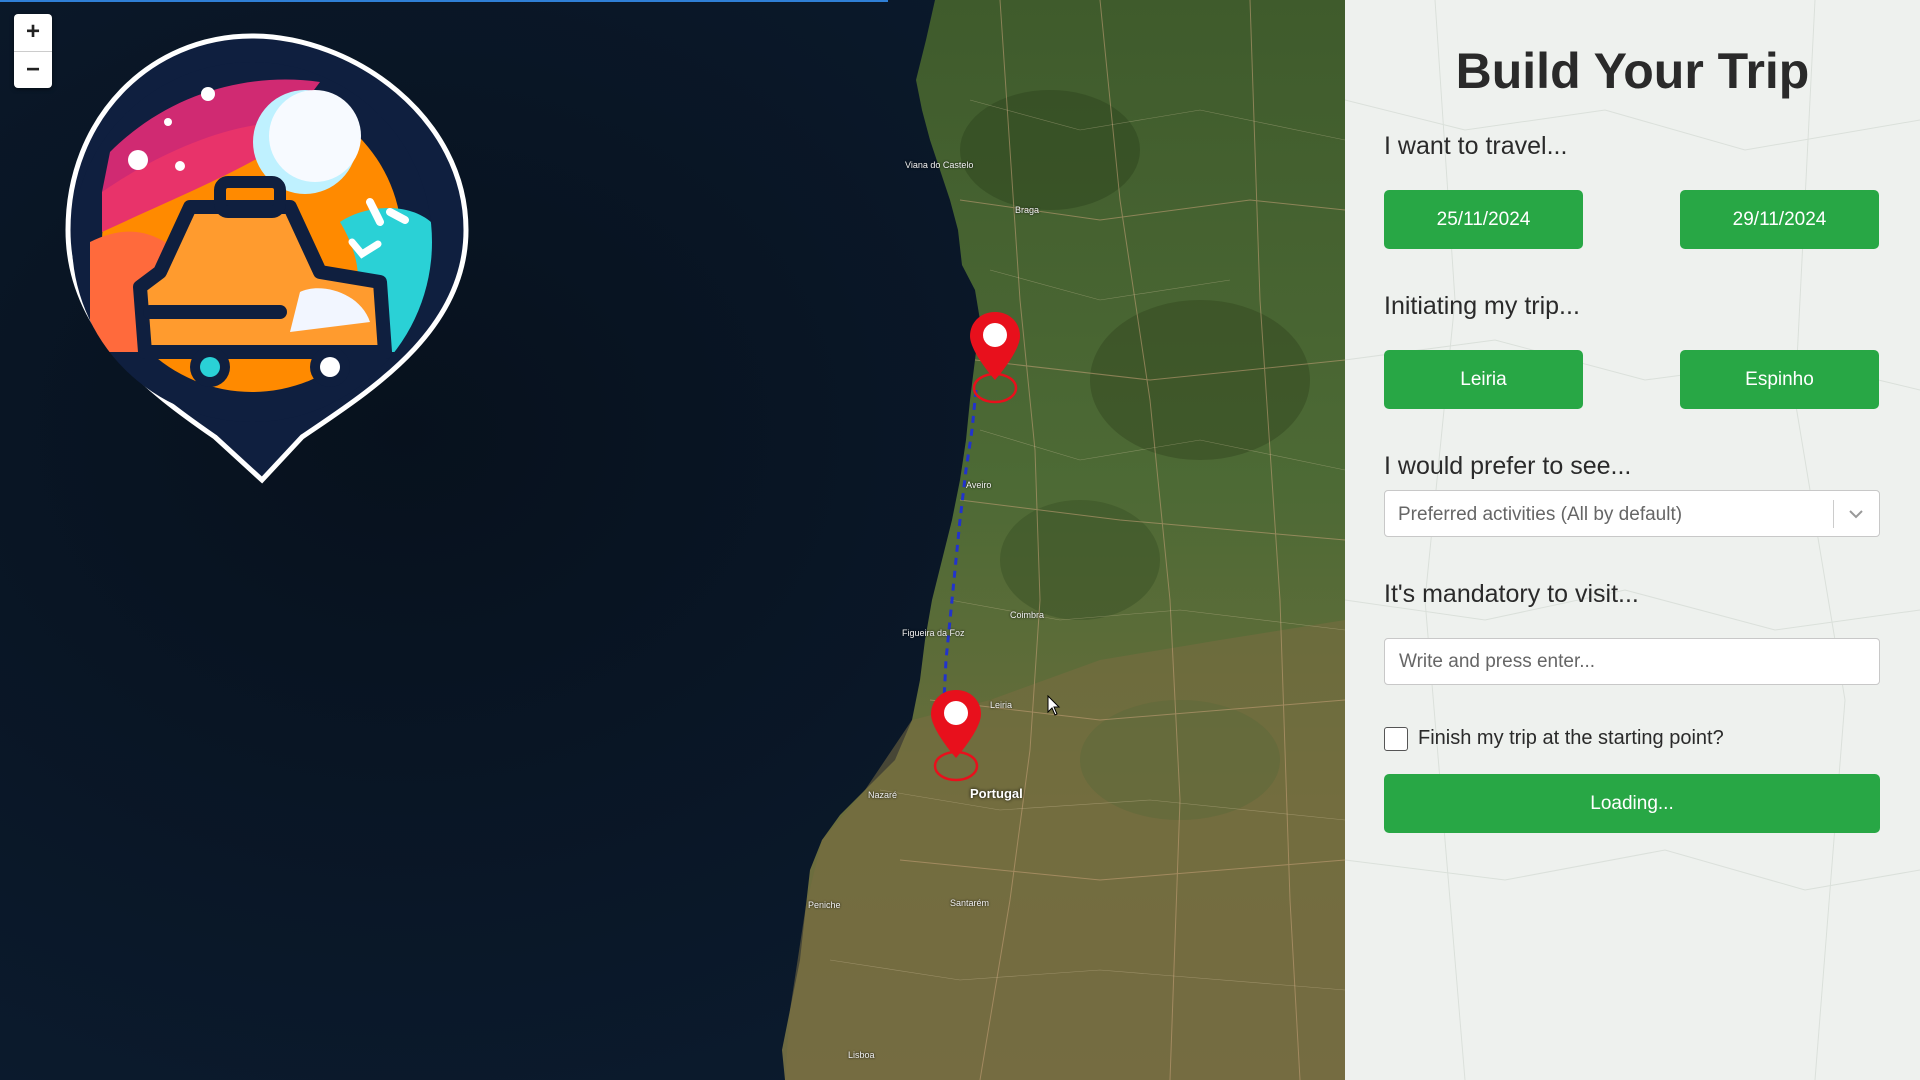 This screenshot has height=1080, width=1920. Describe the element at coordinates (1779, 219) in the screenshot. I see `end-date-button: 29/11/2024` at that location.